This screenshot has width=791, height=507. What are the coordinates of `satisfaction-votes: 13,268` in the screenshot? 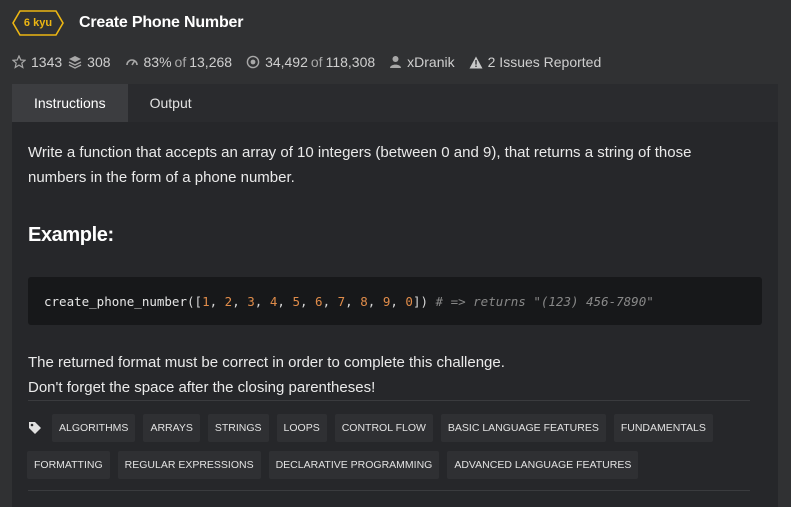 It's located at (211, 62).